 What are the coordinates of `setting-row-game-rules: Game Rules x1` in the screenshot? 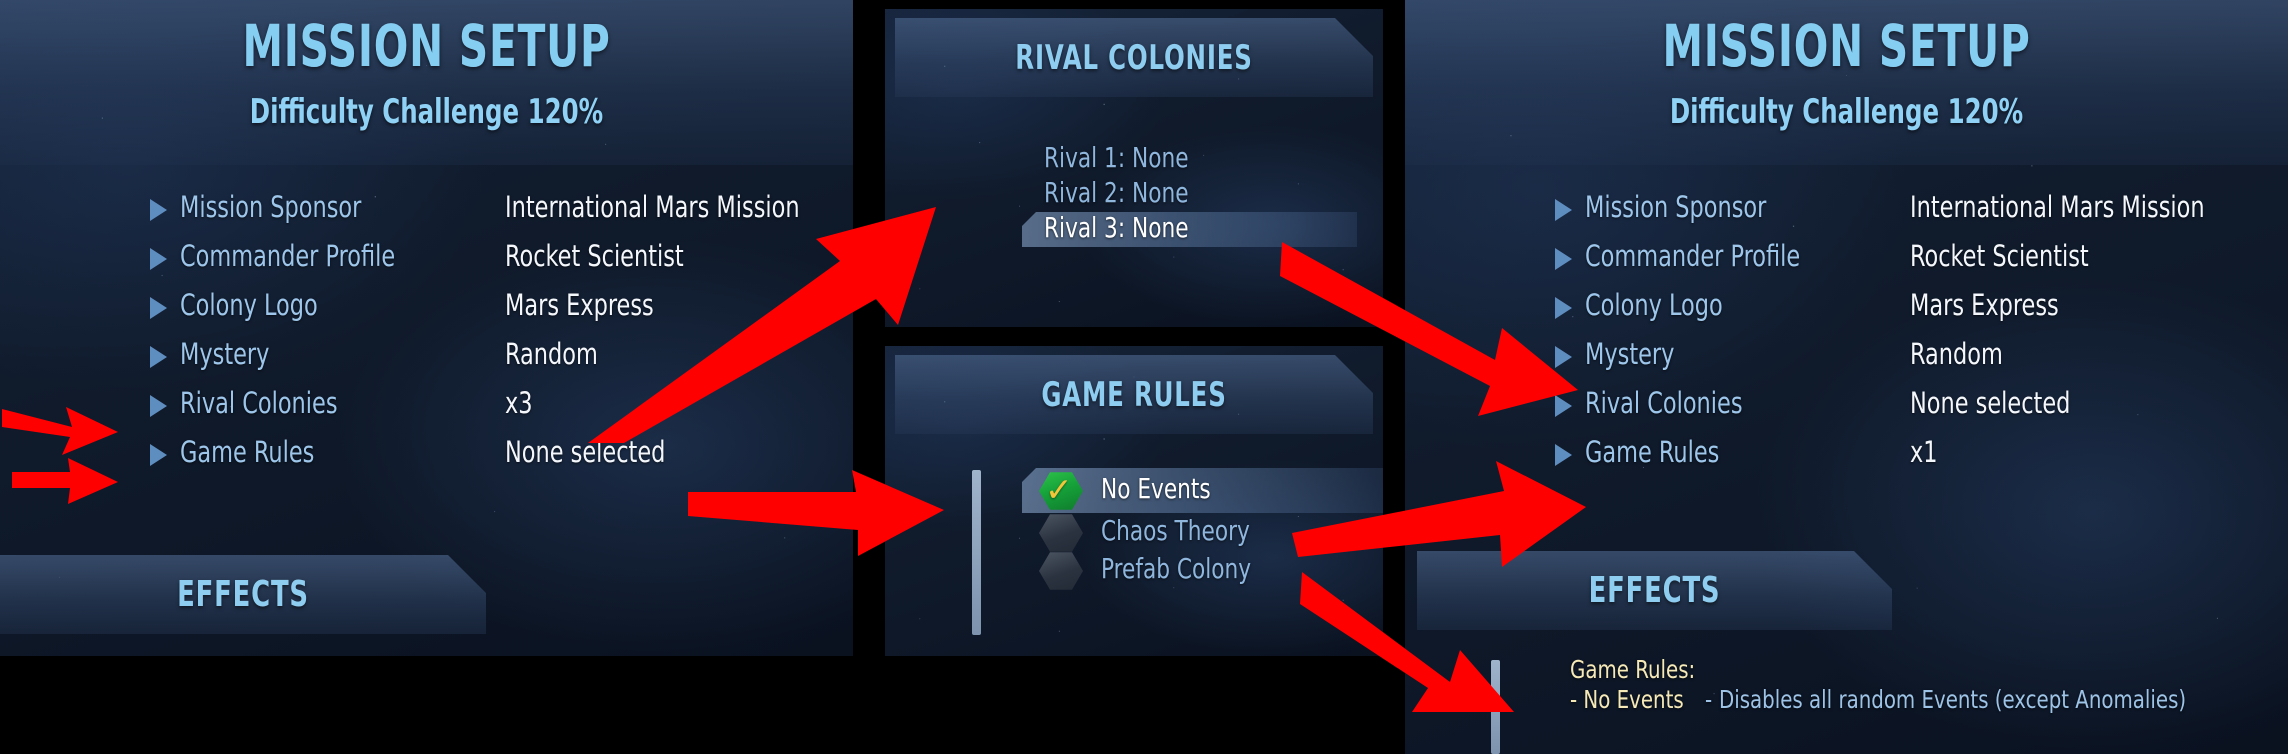 It's located at (1846, 457).